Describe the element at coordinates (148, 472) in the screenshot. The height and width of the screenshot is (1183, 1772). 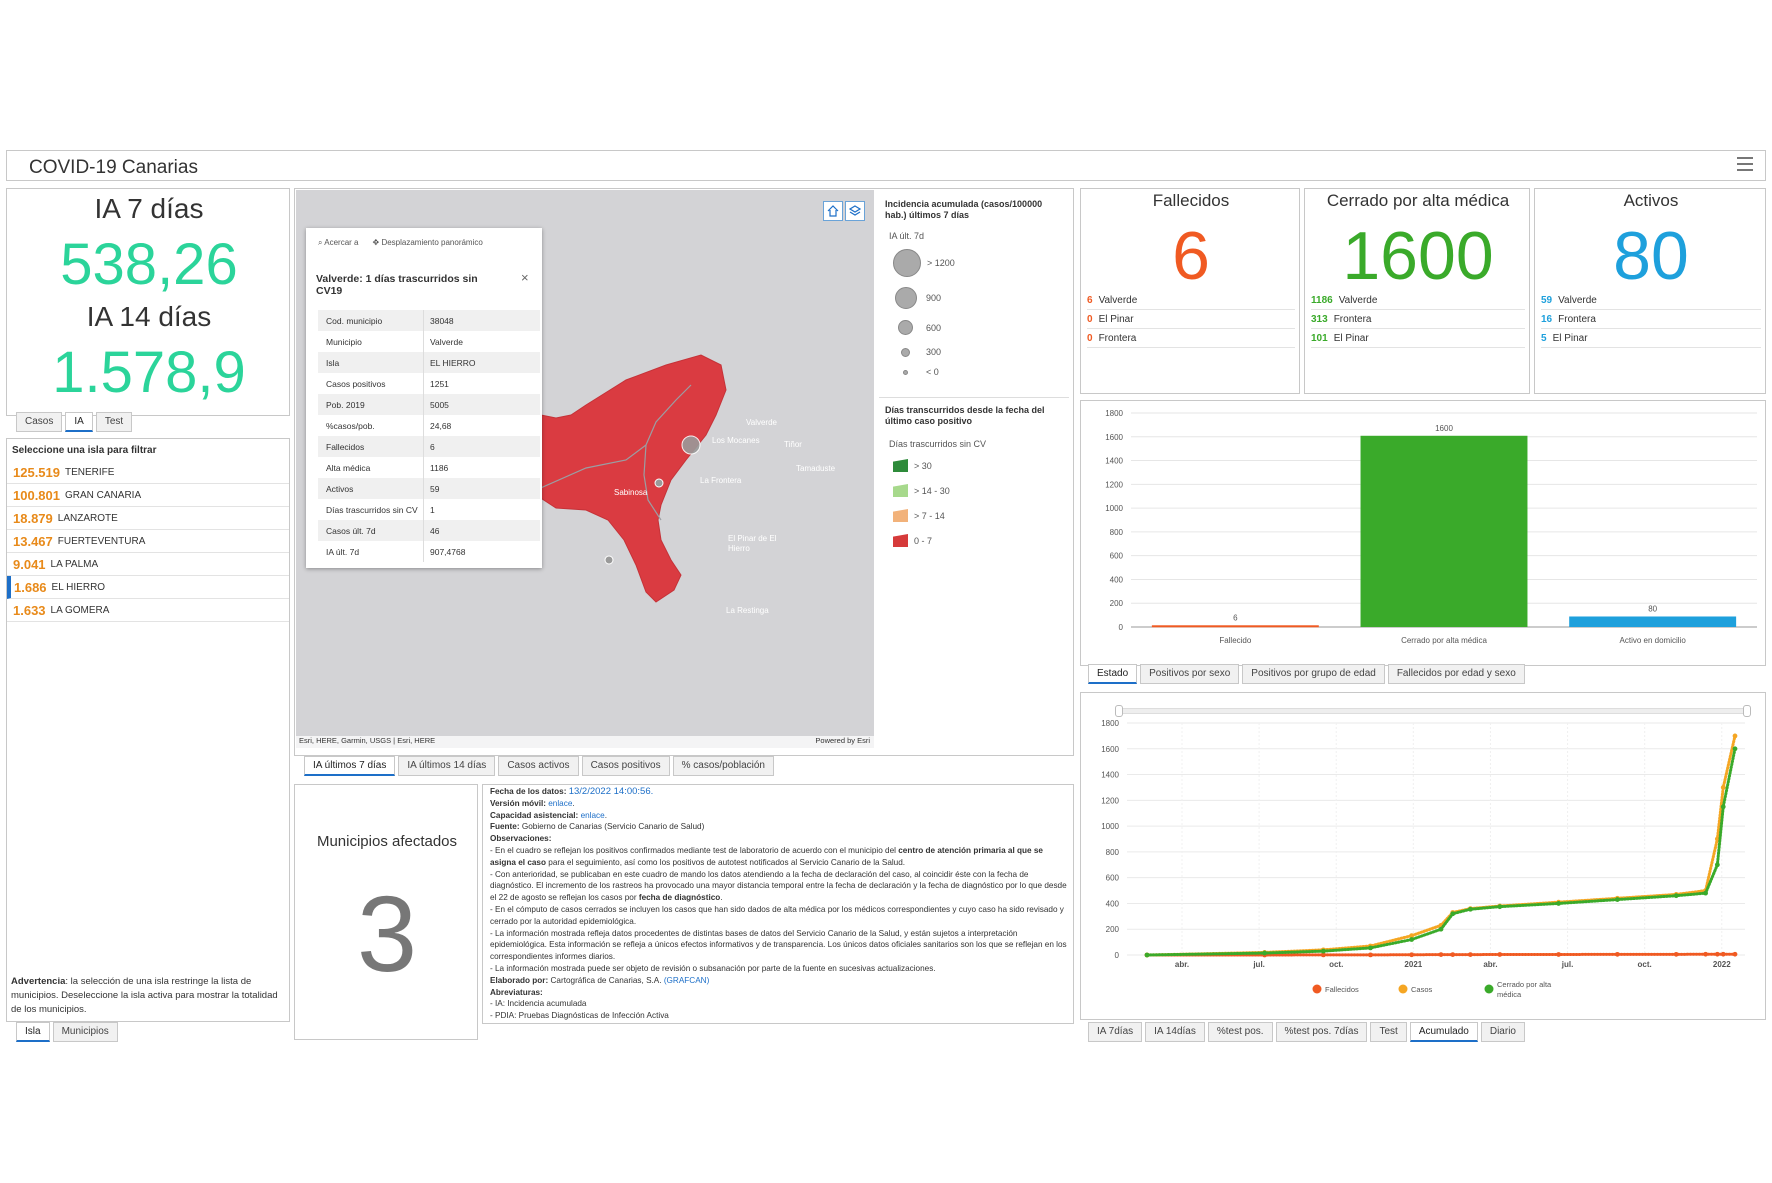
I see `list-item-tenerife: 125.519 TENERIFE` at that location.